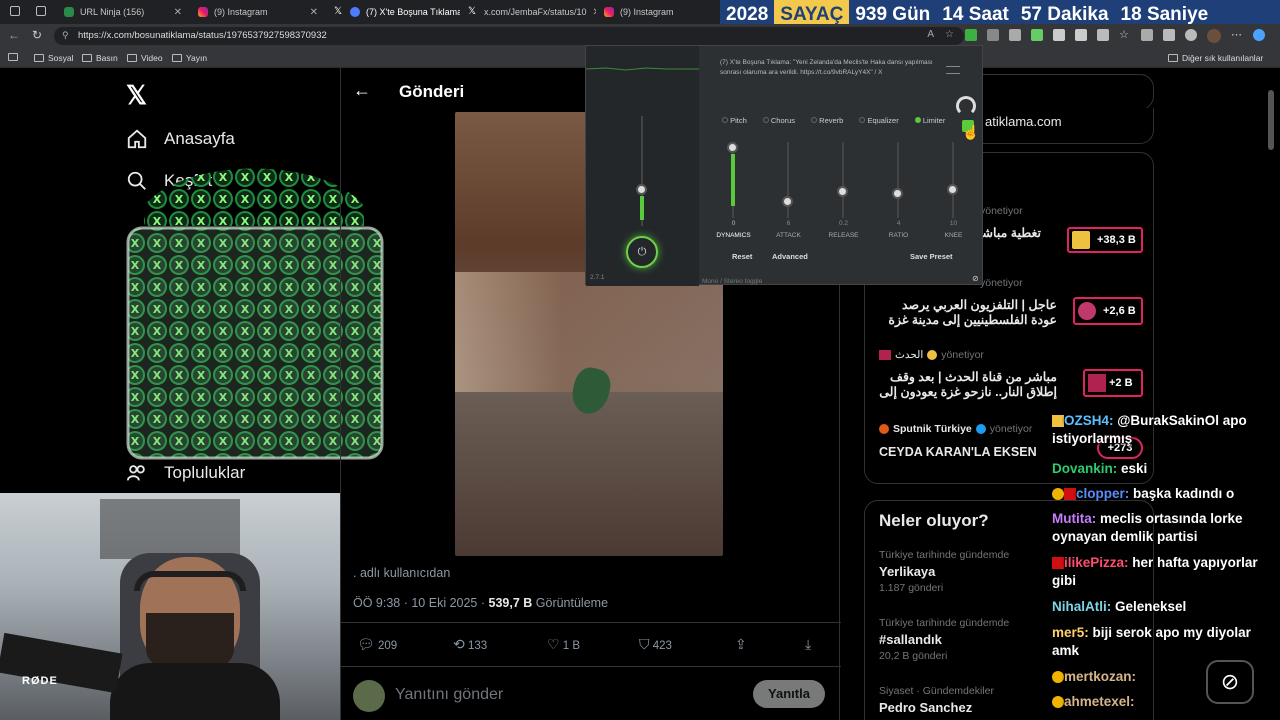  Describe the element at coordinates (1215, 58) in the screenshot. I see `other-bookmarks: Diğer sık kullanılanlar` at that location.